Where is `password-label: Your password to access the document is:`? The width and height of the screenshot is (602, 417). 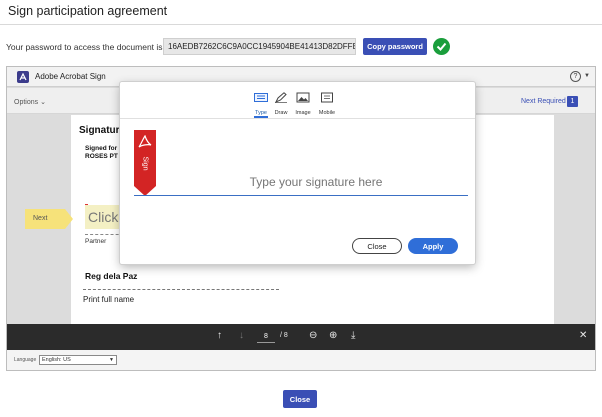
password-label: Your password to access the document is: is located at coordinates (85, 47).